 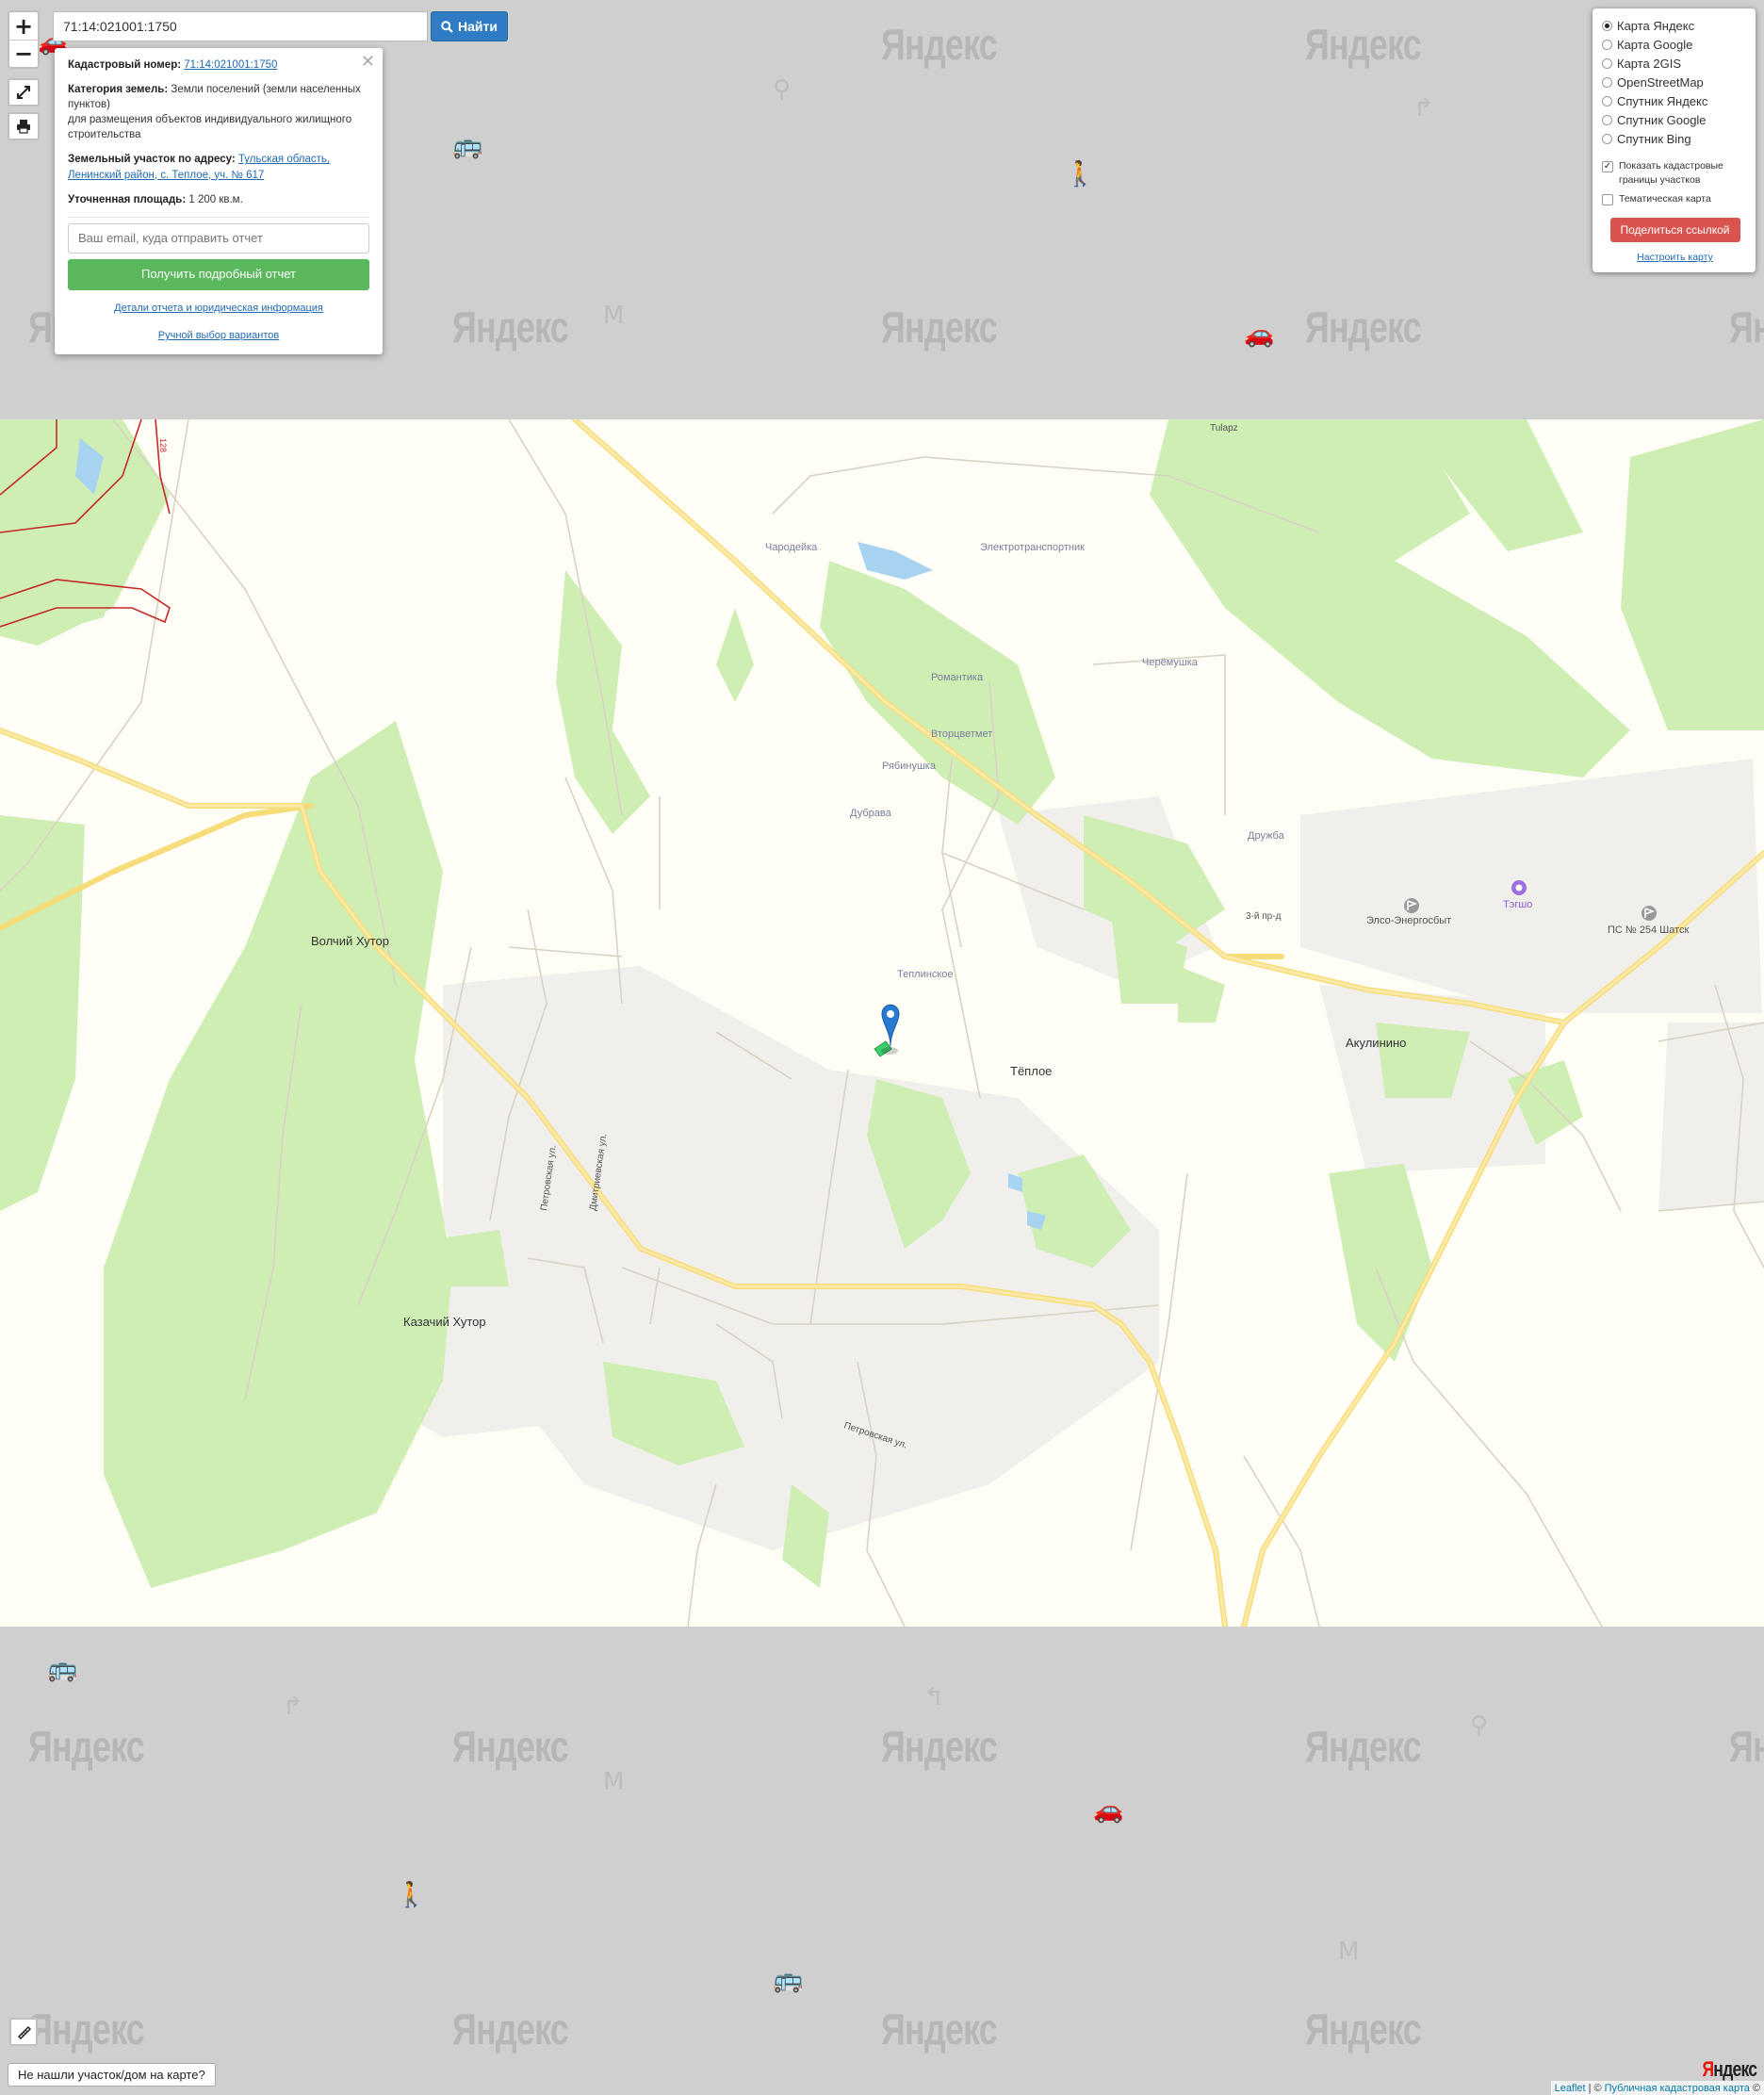 I want to click on layer-option: Спутник Яндекс, so click(x=1675, y=100).